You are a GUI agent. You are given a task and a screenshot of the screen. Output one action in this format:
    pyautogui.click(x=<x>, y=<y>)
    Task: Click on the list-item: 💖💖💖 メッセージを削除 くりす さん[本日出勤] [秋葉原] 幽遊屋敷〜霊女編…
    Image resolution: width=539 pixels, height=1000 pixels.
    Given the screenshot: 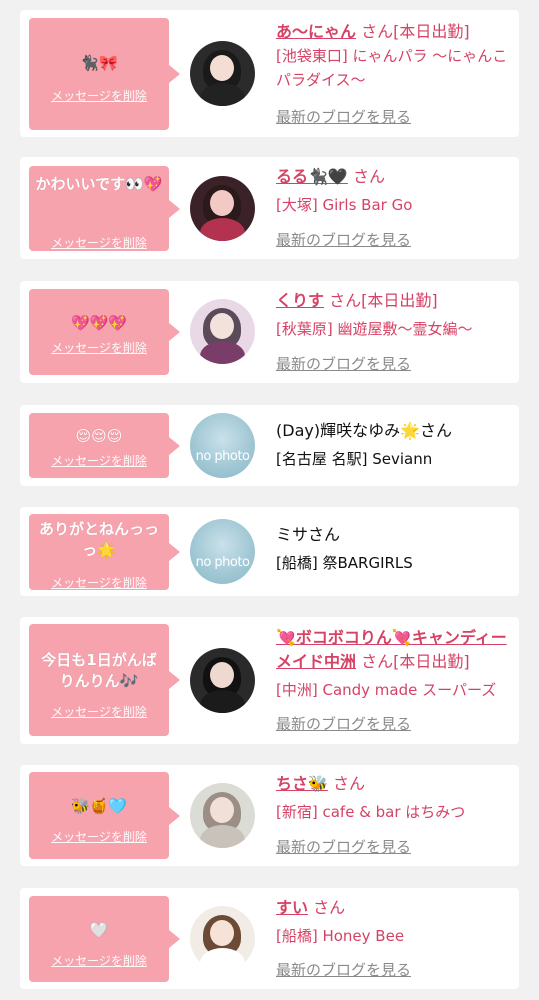 What is the action you would take?
    pyautogui.click(x=269, y=332)
    